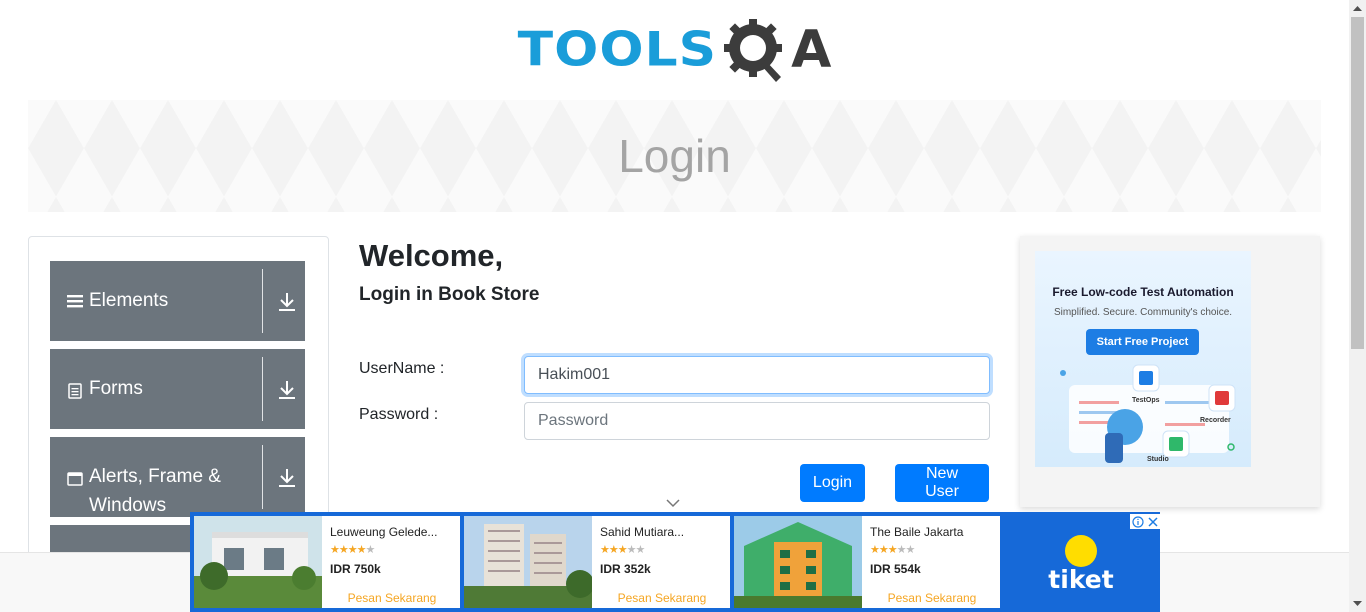  What do you see at coordinates (116, 388) in the screenshot?
I see `sidebar-group-label: Forms` at bounding box center [116, 388].